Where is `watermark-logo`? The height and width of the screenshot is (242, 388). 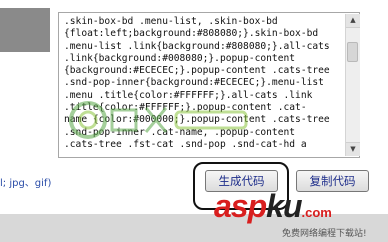
watermark-logo is located at coordinates (158, 120).